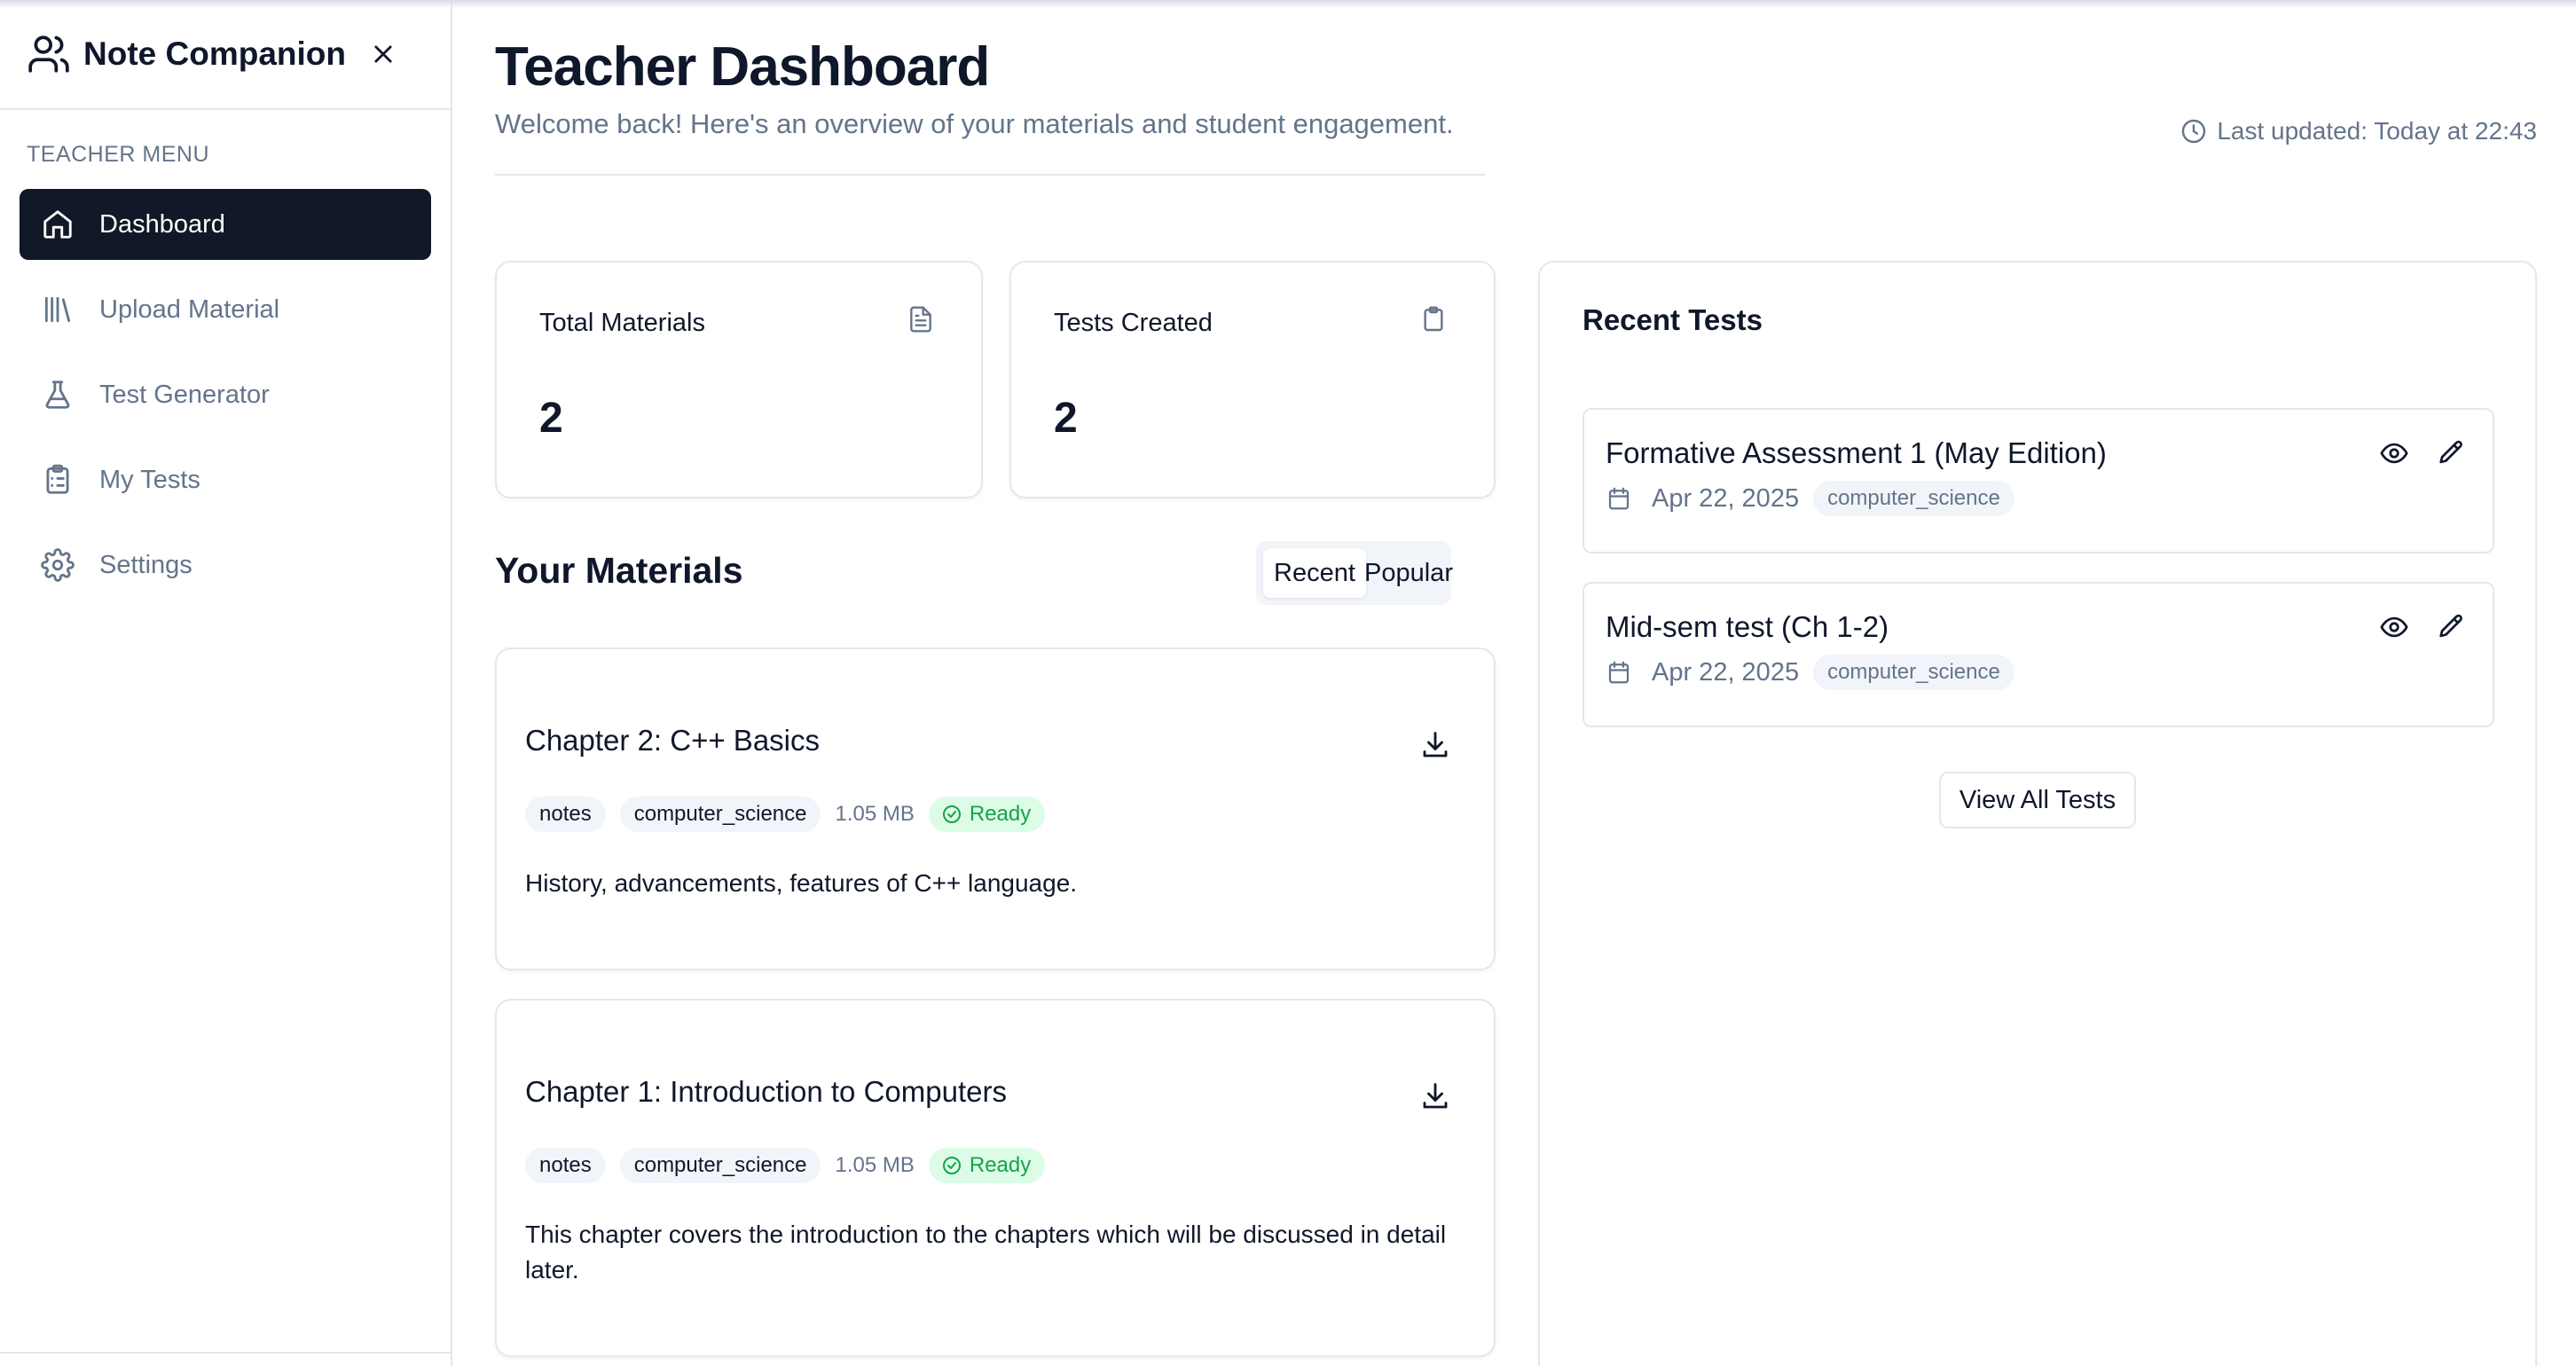 Image resolution: width=2576 pixels, height=1366 pixels. Describe the element at coordinates (225, 225) in the screenshot. I see `sidebar-item-dashboard: Dashboard` at that location.